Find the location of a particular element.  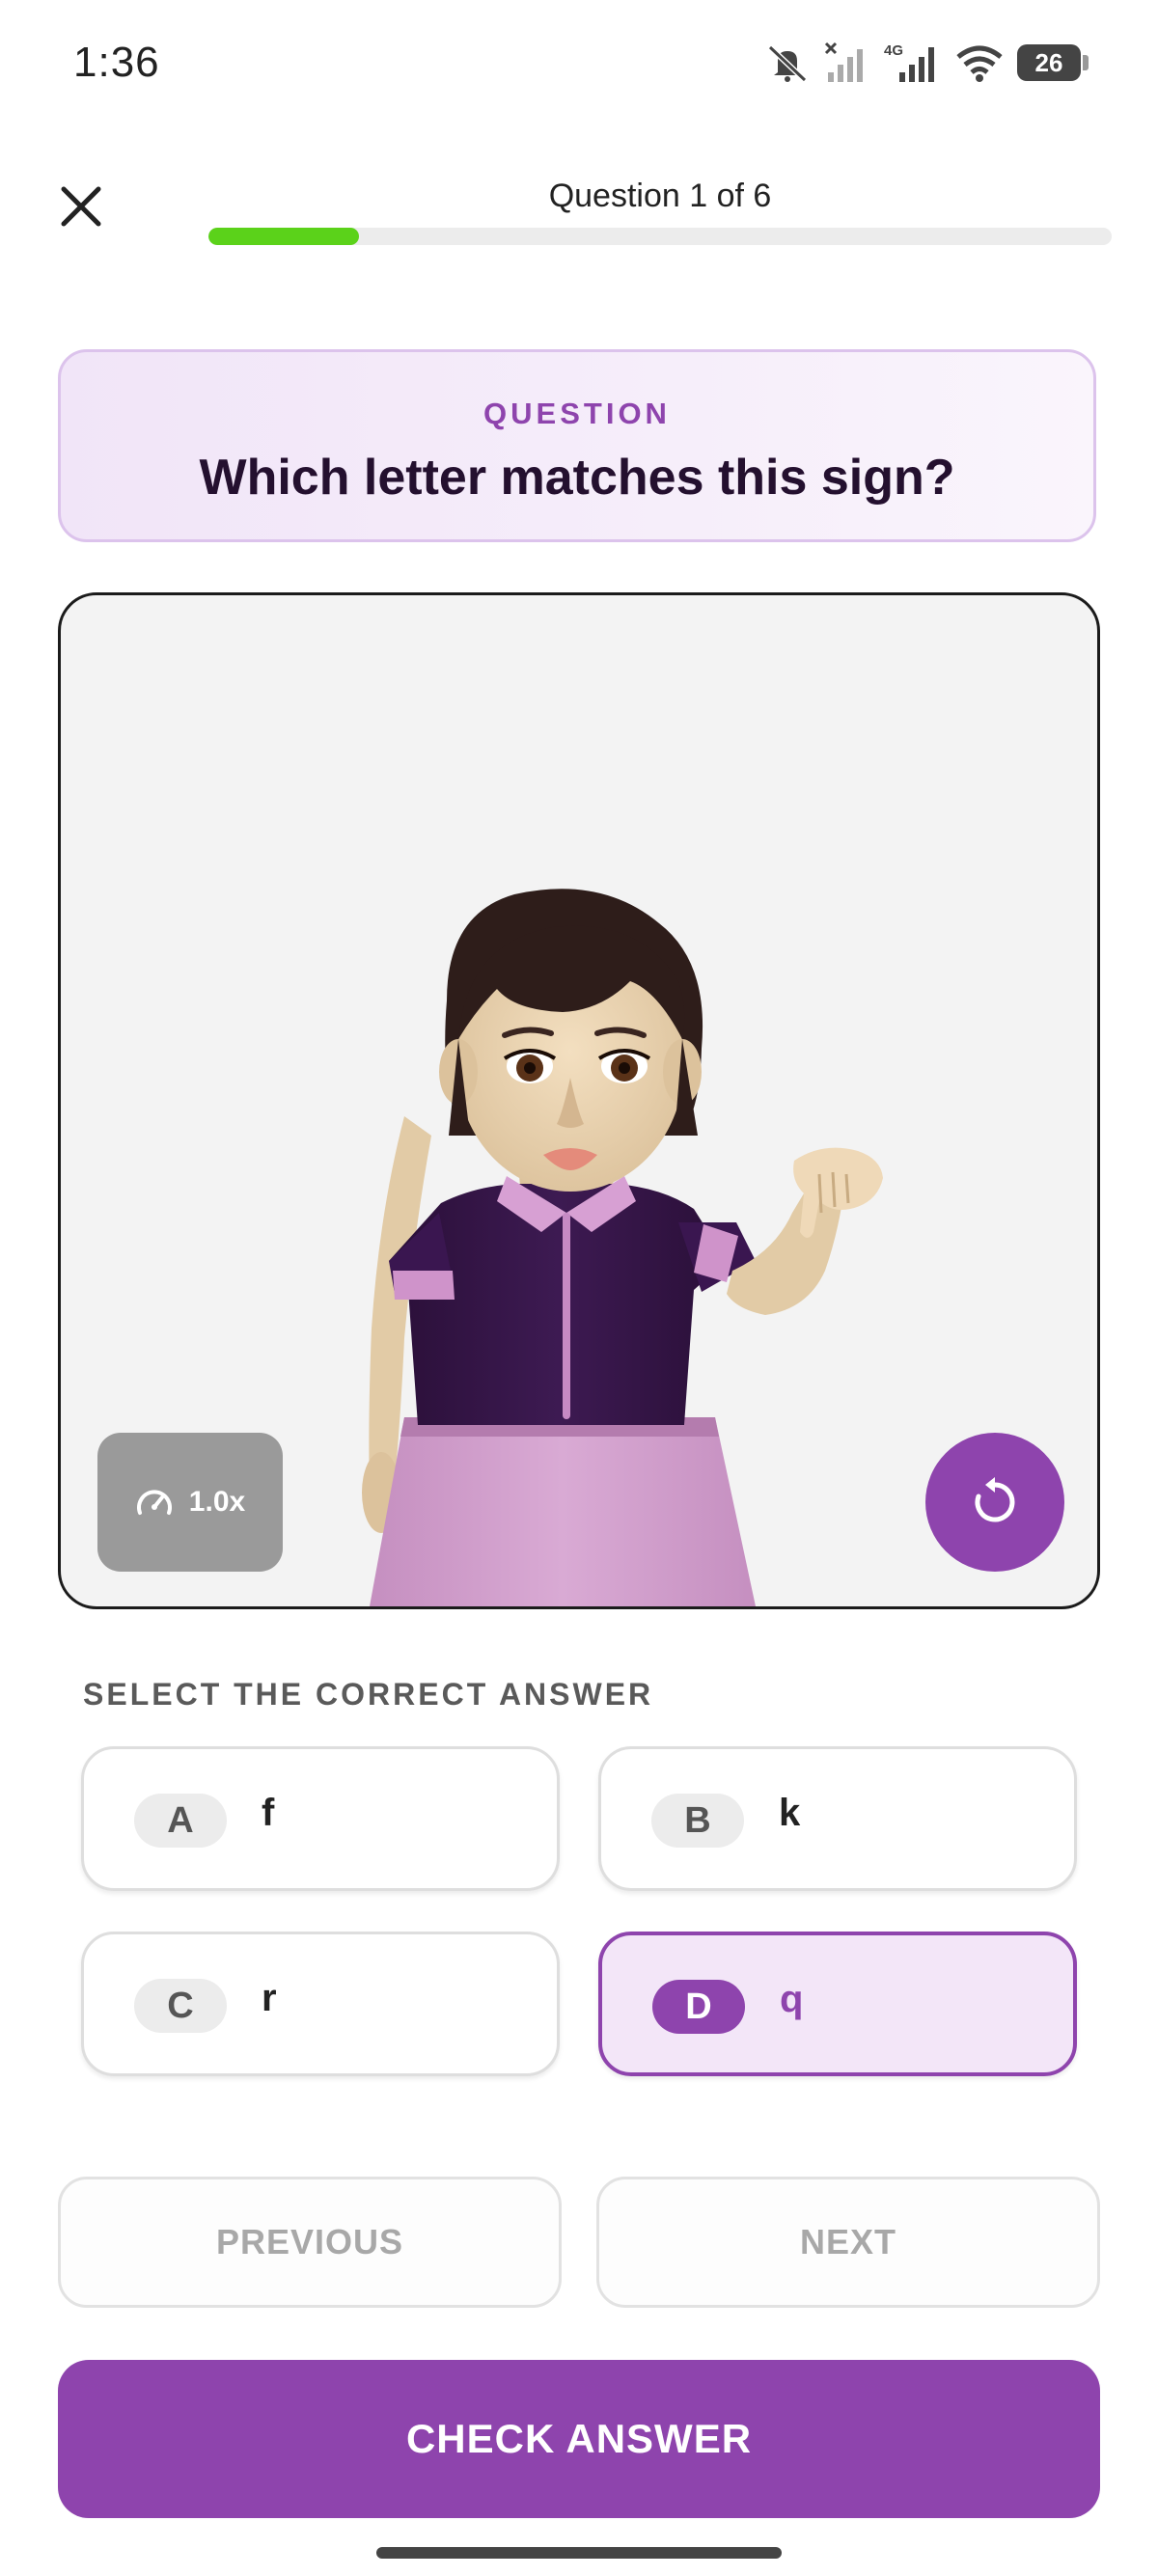

answer-option-d: D q is located at coordinates (837, 2004).